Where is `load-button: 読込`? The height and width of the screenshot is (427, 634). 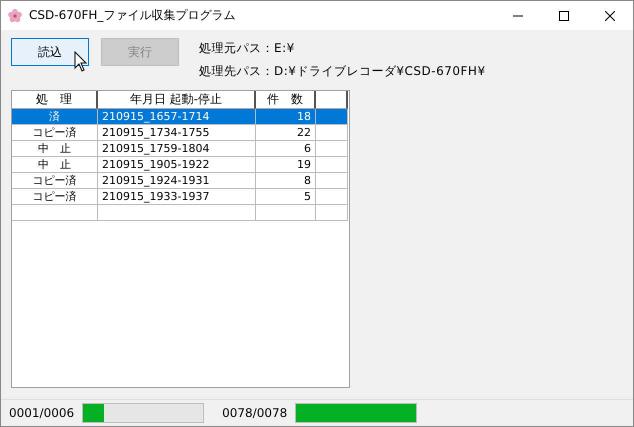
load-button: 読込 is located at coordinates (50, 52).